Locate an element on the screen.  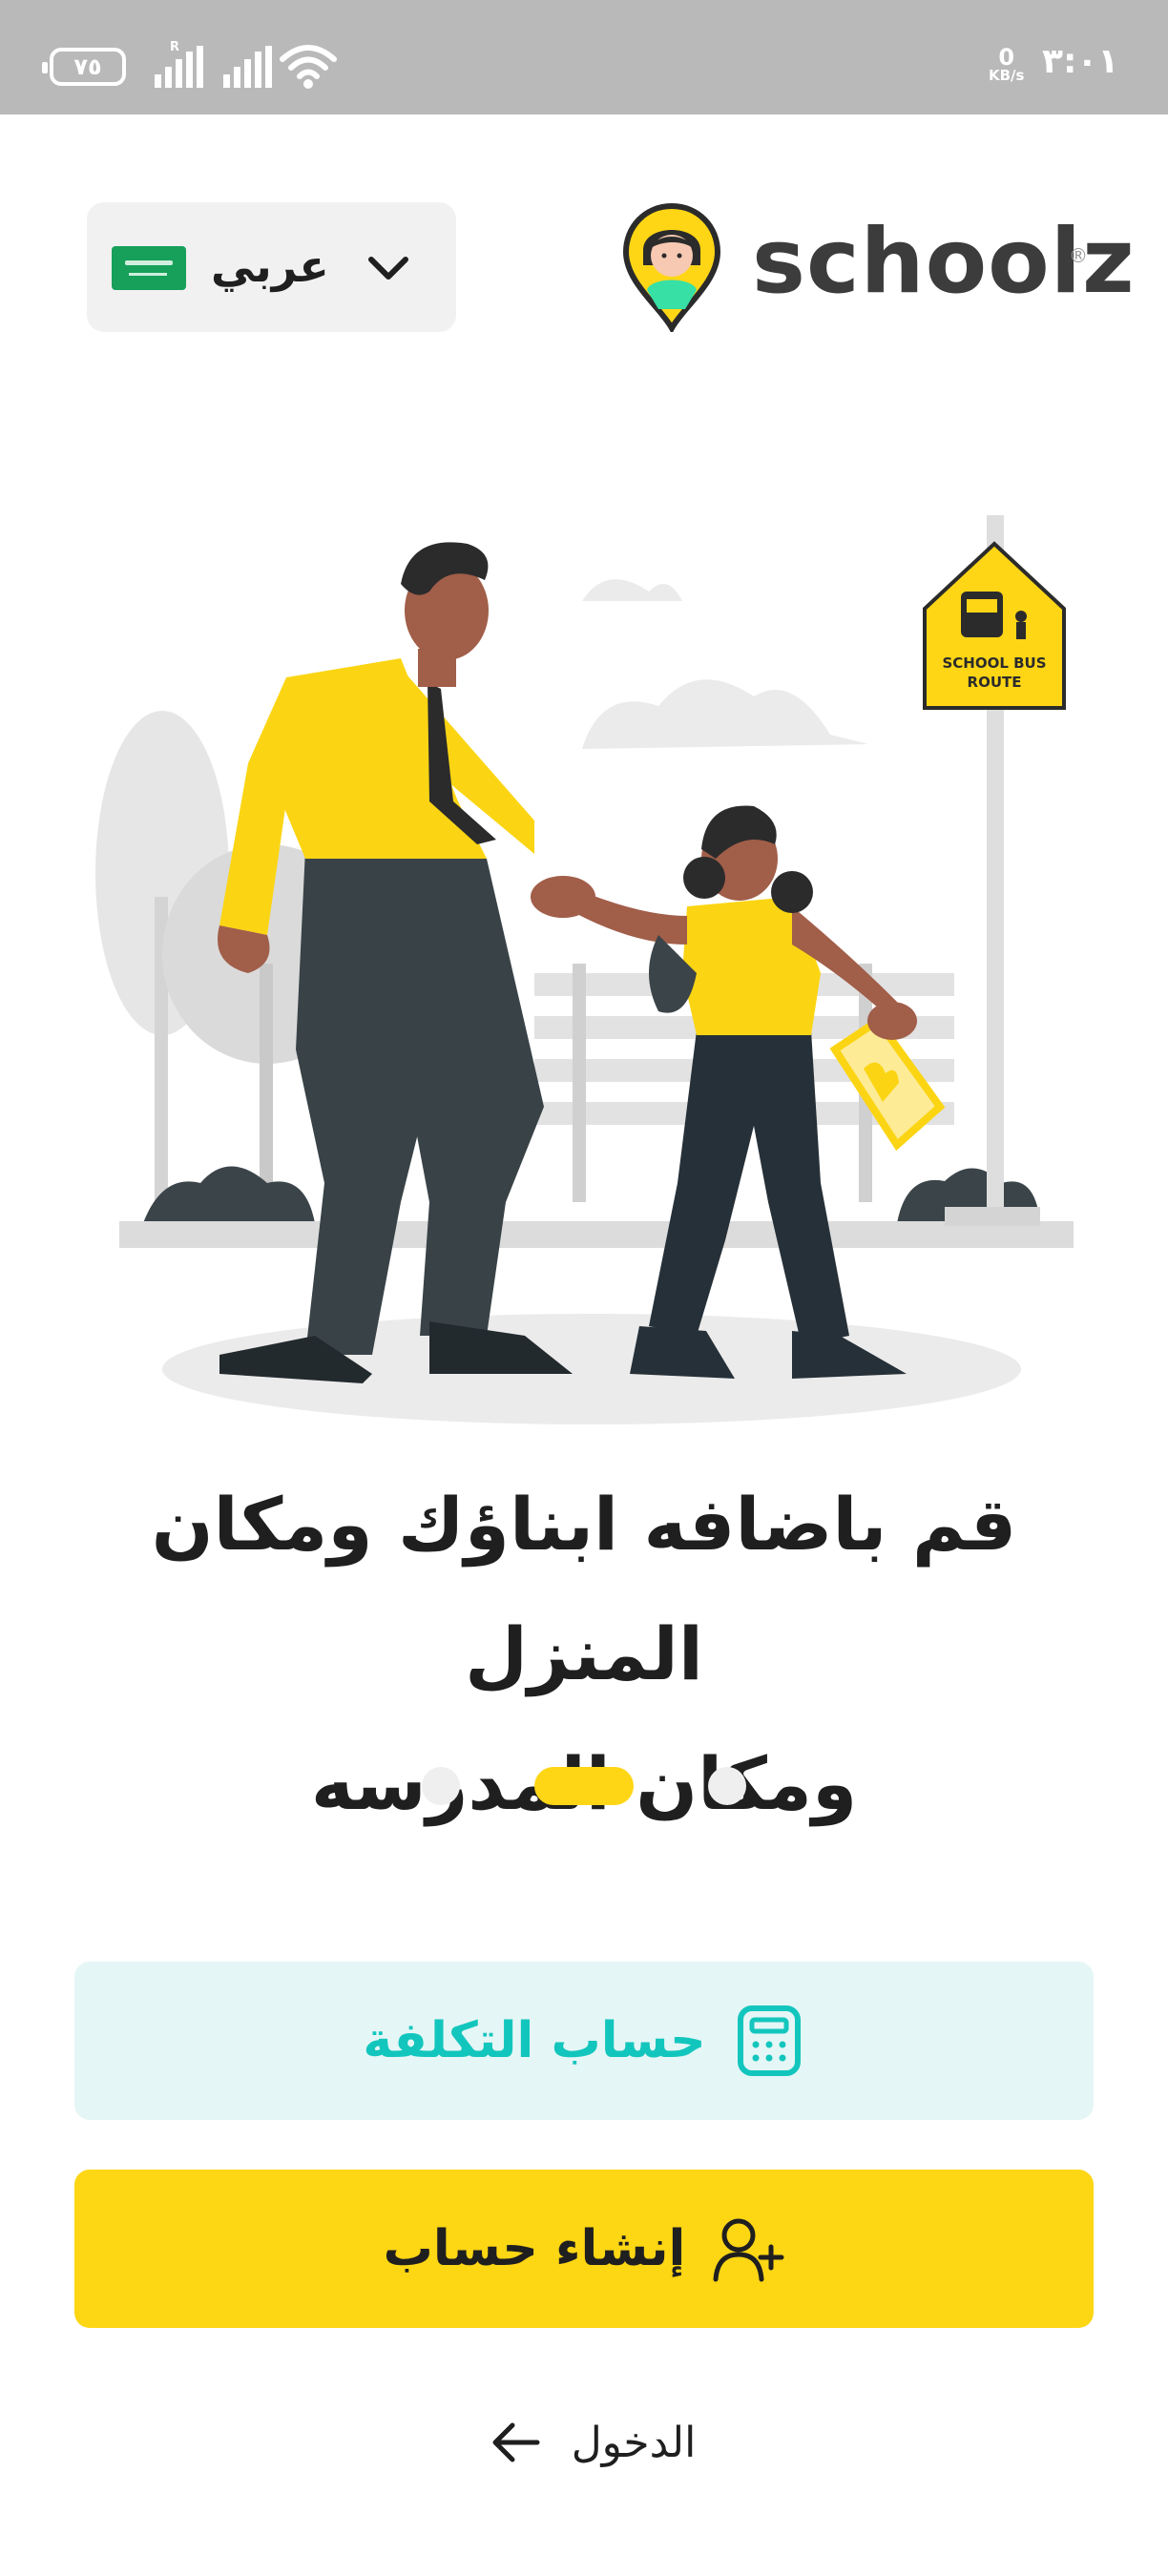
saudi-flag-icon is located at coordinates (149, 268).